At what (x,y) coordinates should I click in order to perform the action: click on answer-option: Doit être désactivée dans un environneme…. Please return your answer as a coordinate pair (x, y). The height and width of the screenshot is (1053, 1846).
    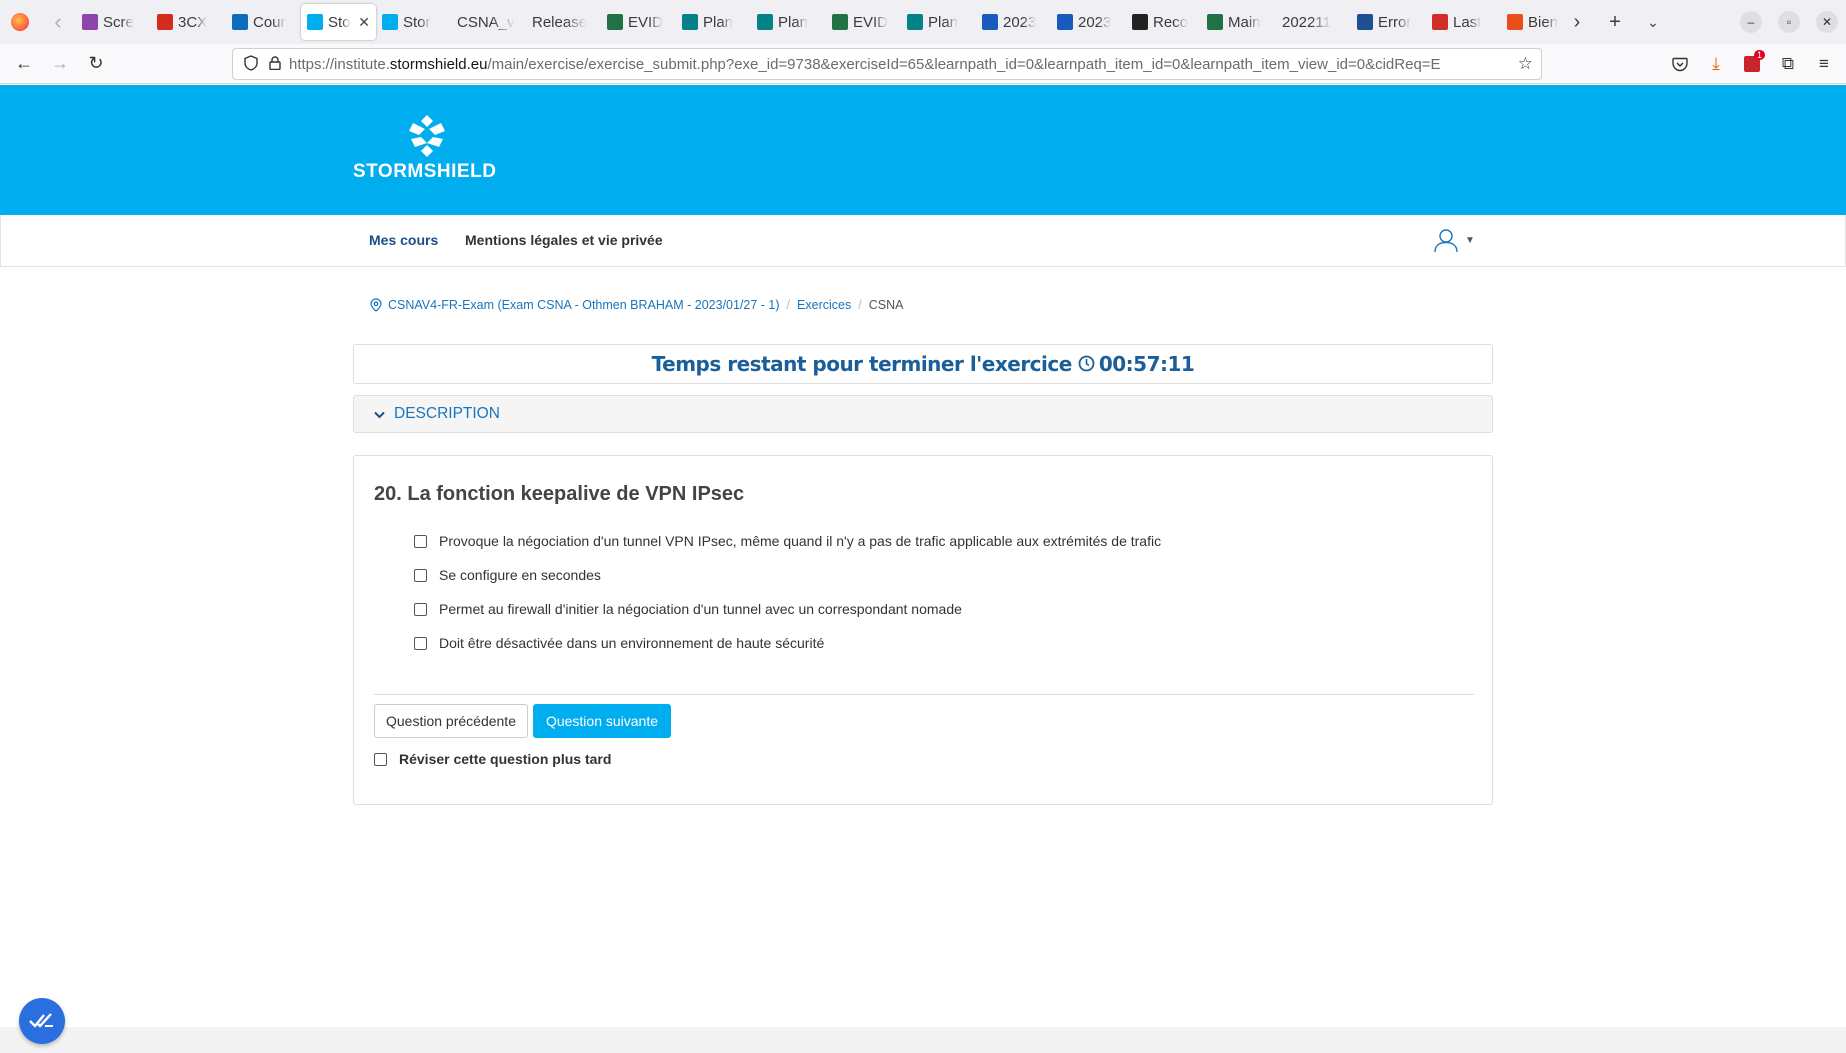
    Looking at the image, I should click on (787, 643).